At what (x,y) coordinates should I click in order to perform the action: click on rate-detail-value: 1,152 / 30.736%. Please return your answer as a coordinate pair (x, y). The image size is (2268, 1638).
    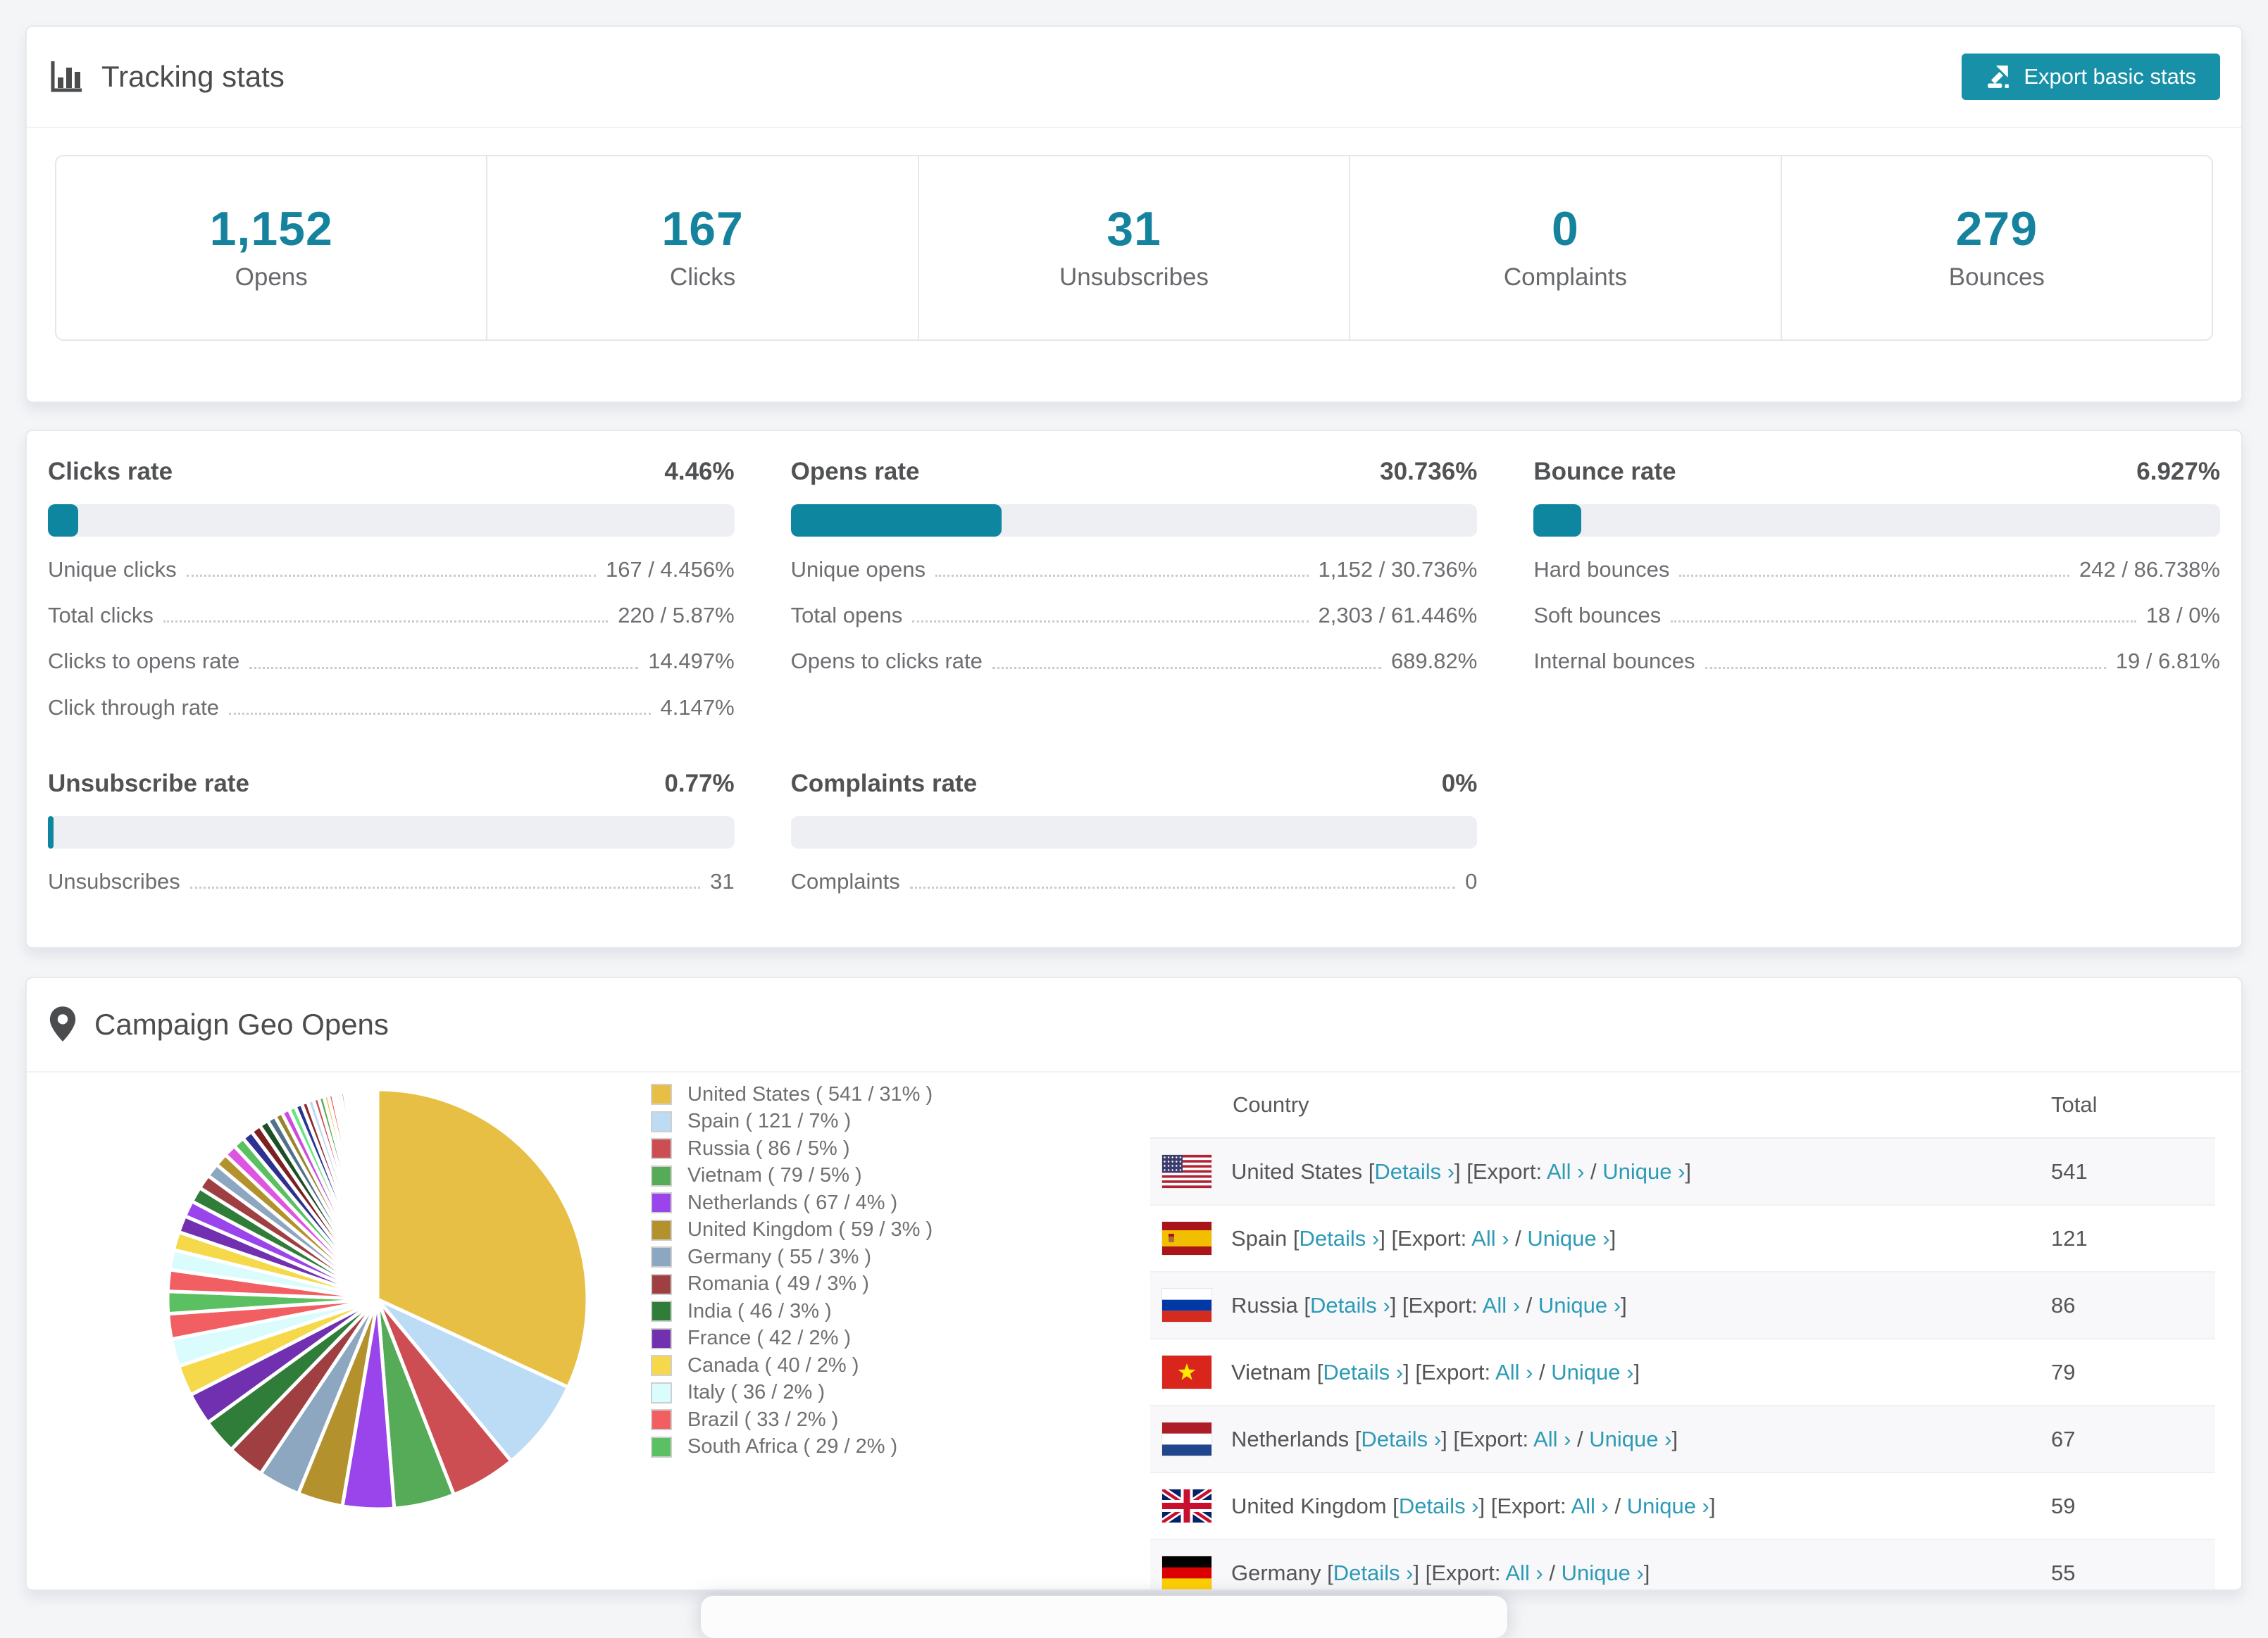
    Looking at the image, I should click on (1398, 569).